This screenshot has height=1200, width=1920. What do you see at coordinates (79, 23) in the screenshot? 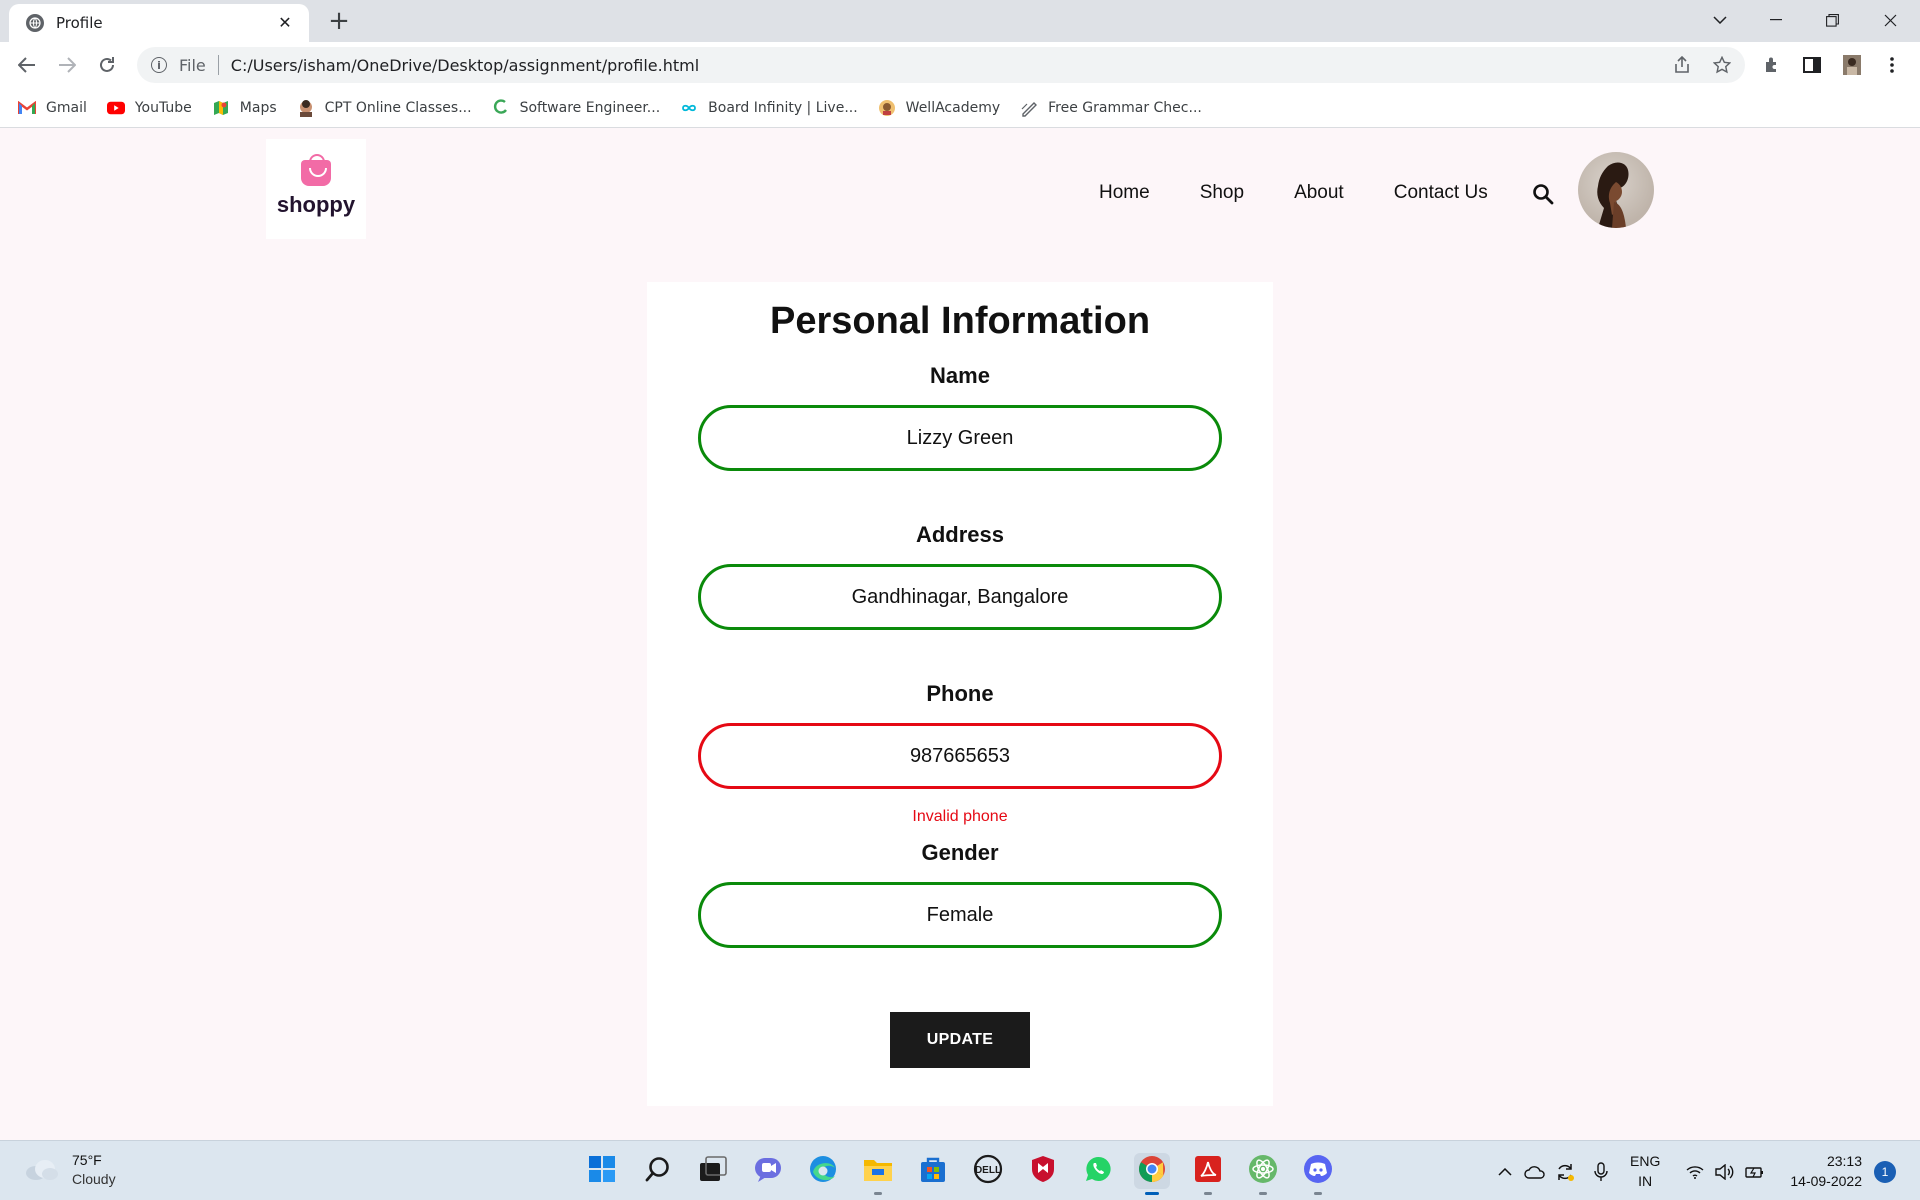
I see `tab-title: Profile` at bounding box center [79, 23].